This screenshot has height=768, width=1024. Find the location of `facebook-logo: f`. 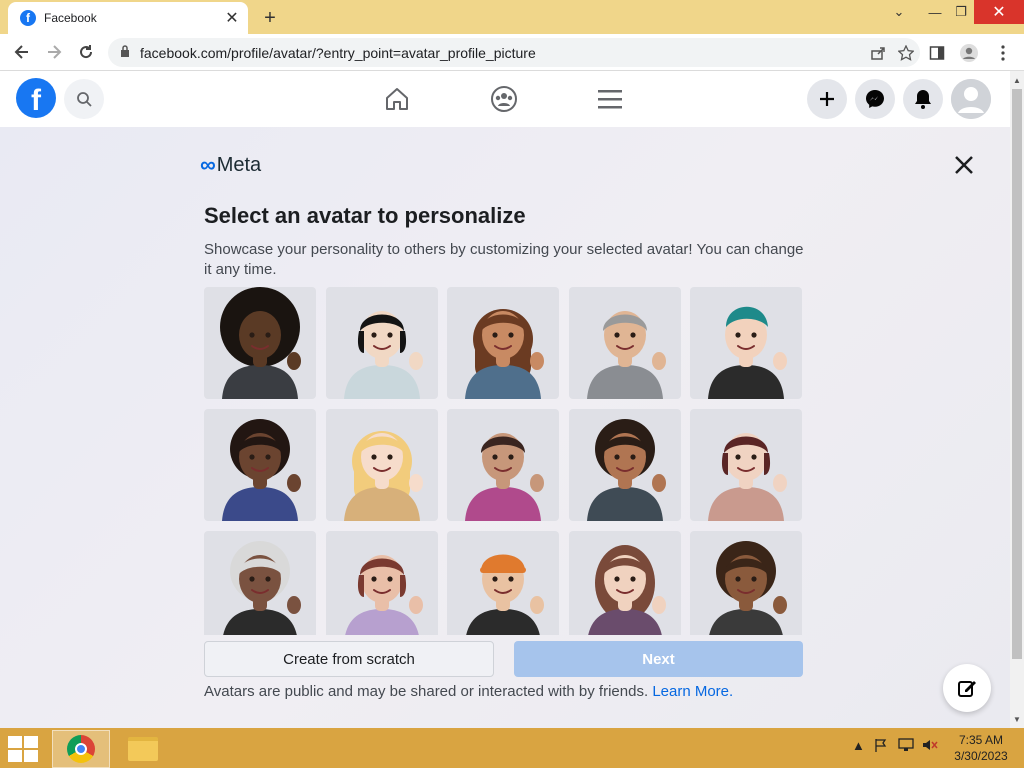

facebook-logo: f is located at coordinates (36, 98).